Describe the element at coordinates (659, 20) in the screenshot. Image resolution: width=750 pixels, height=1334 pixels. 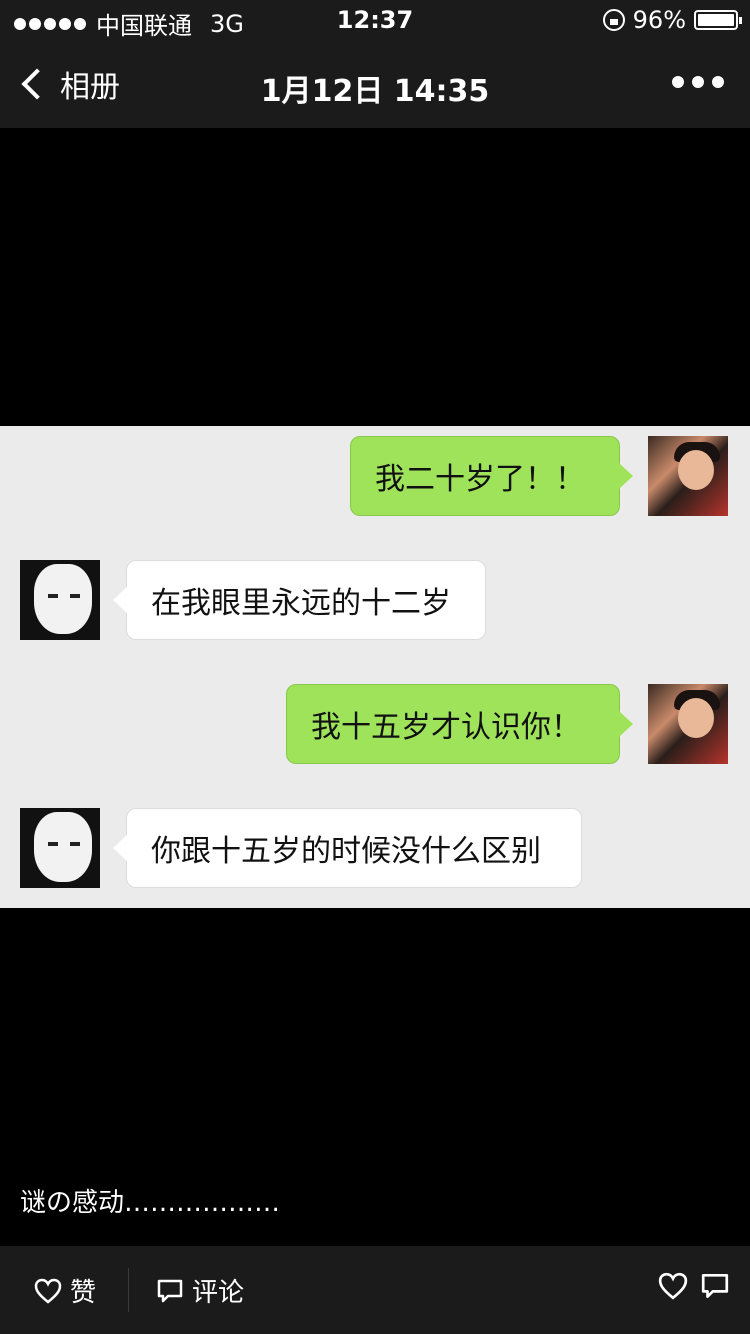
I see `battery-percent: 96%` at that location.